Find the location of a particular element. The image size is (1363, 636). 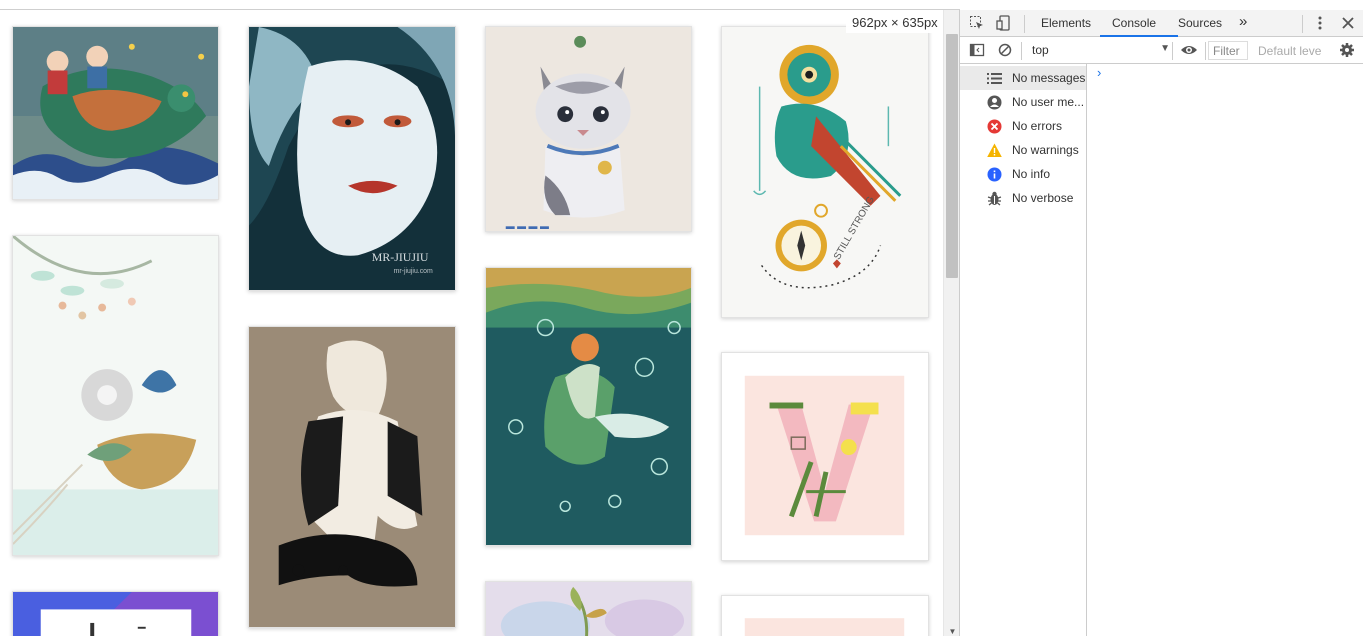

viewport-size-overlay: 962px × 635px is located at coordinates (895, 23).